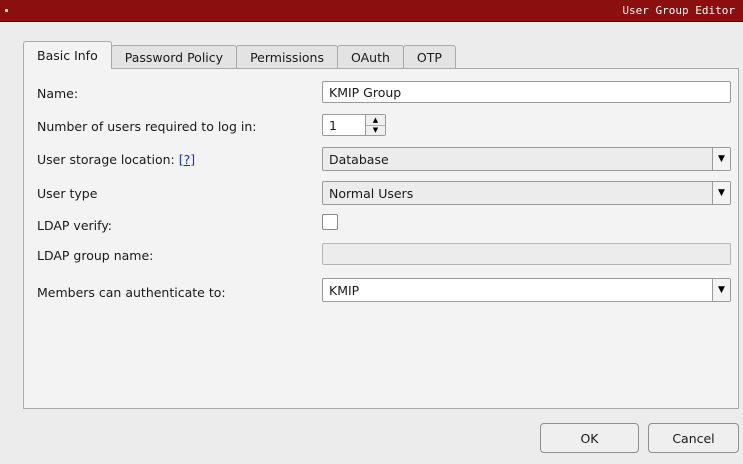 The width and height of the screenshot is (743, 464). Describe the element at coordinates (589, 438) in the screenshot. I see `ok-button: OK` at that location.